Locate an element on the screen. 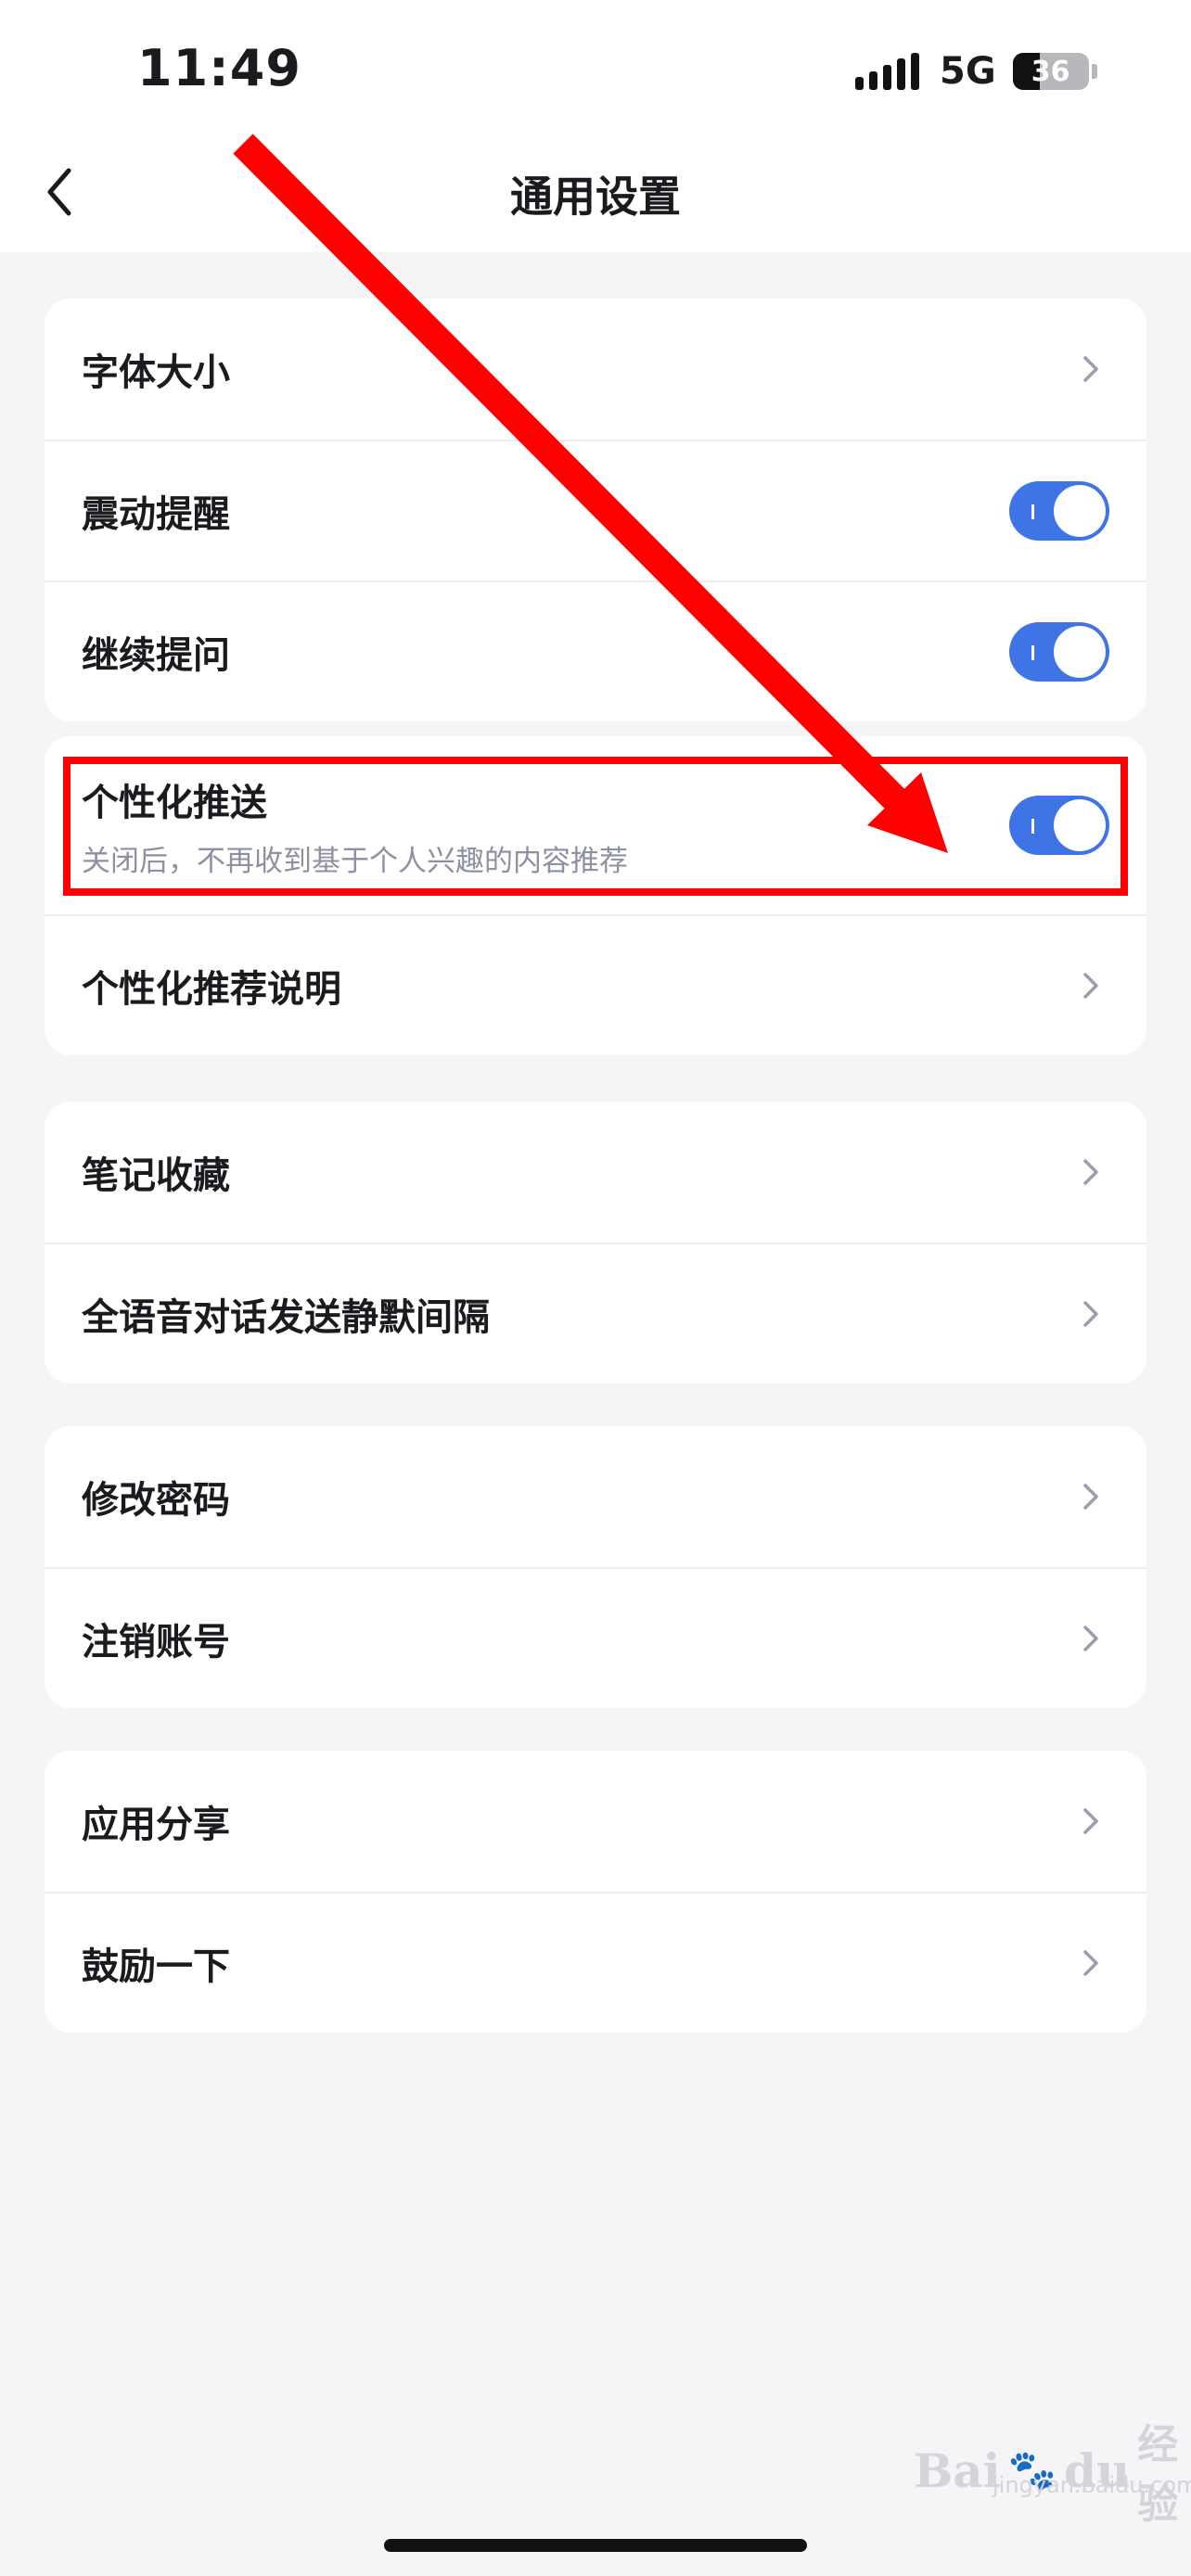  home-indicator is located at coordinates (595, 2545).